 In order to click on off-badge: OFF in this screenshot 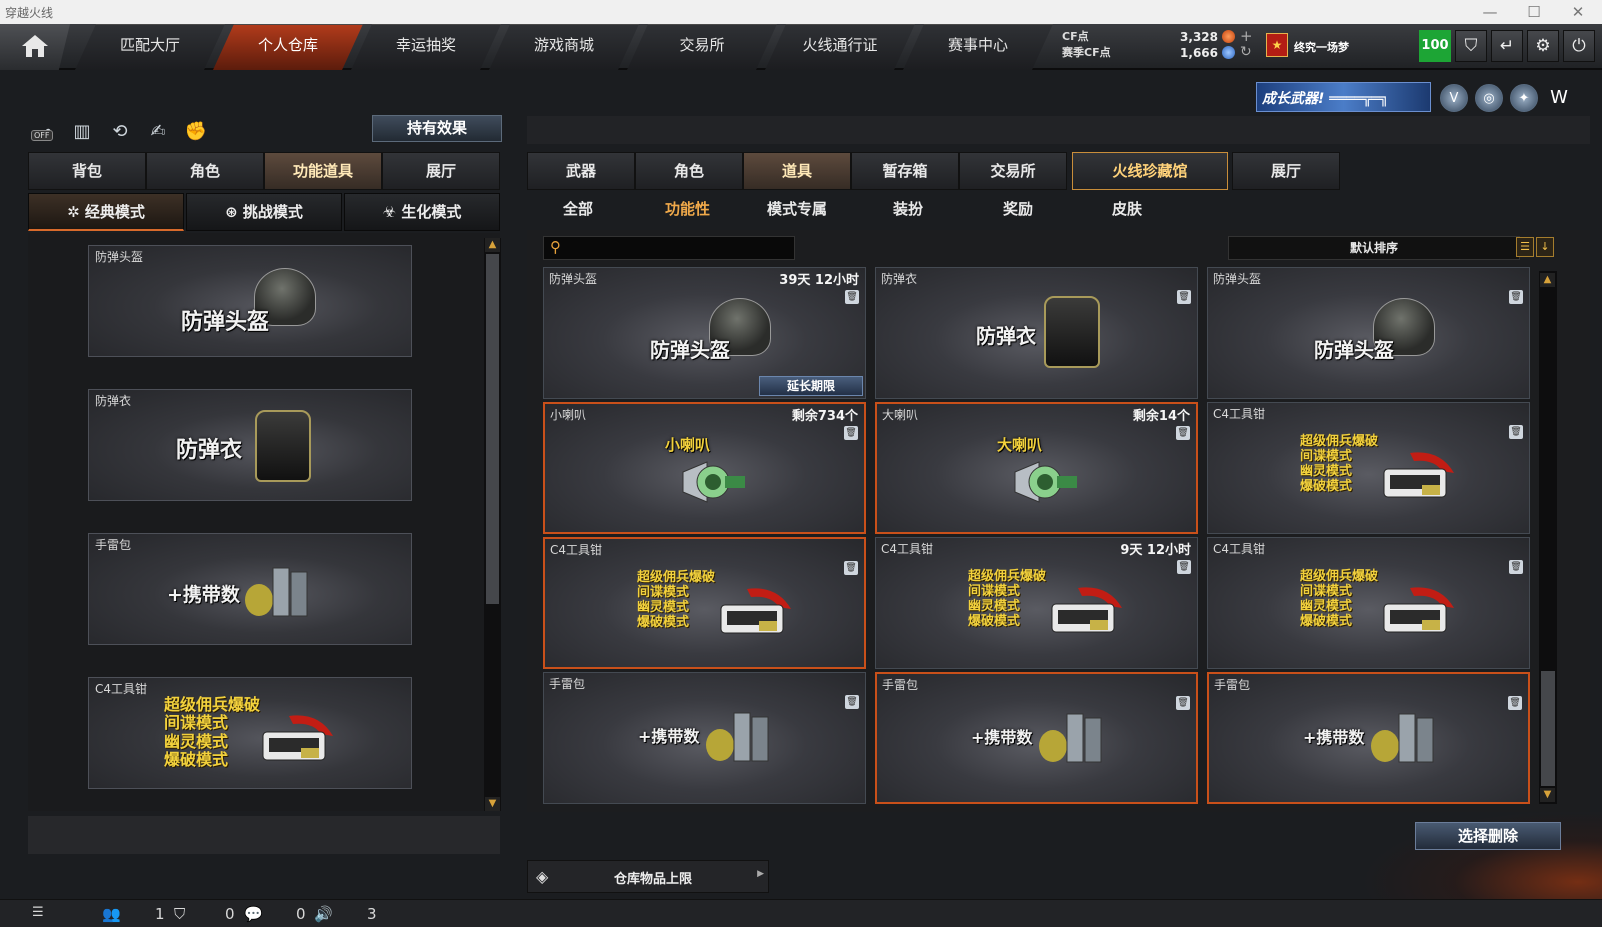, I will do `click(42, 135)`.